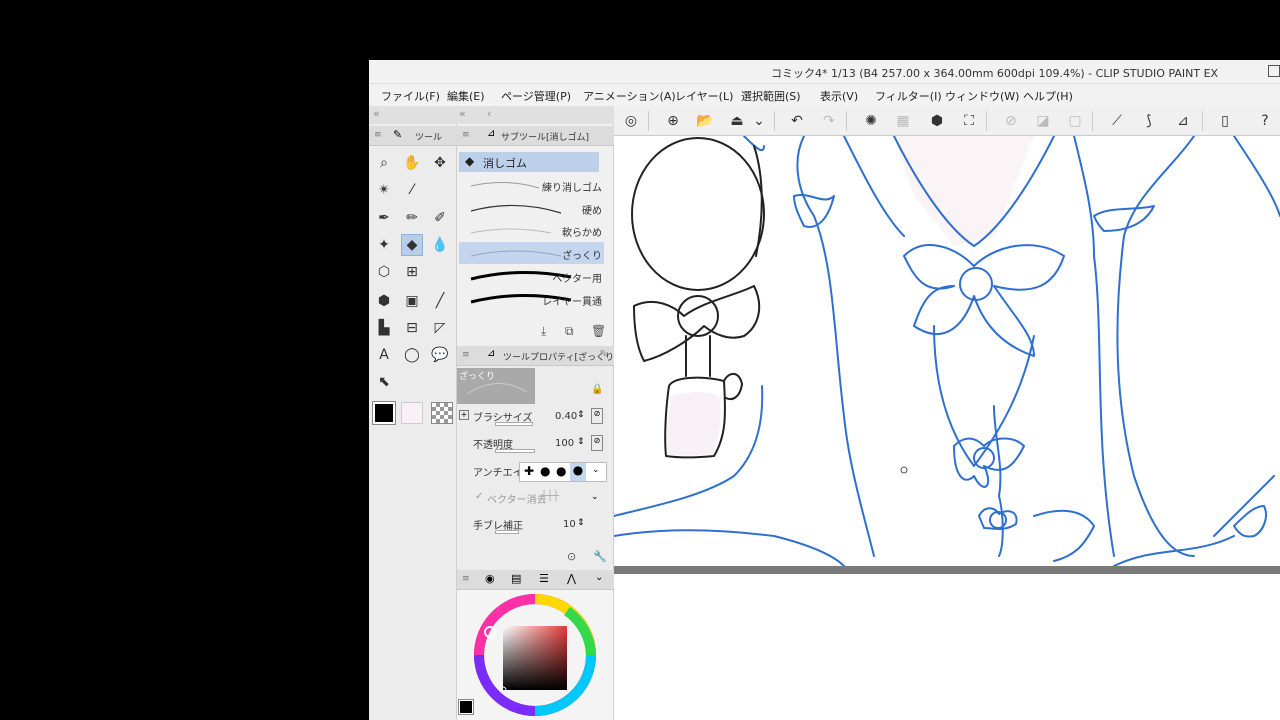 This screenshot has width=1280, height=720. What do you see at coordinates (490, 578) in the screenshot?
I see `color-wheel-tab-icon: ◉` at bounding box center [490, 578].